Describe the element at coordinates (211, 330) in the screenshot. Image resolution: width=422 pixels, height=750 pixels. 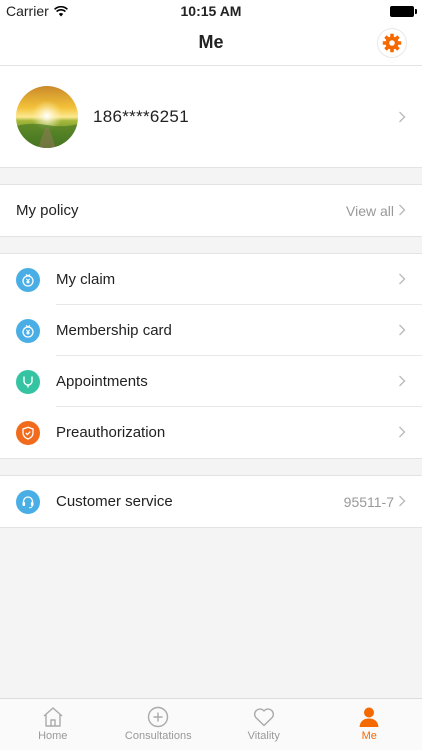
I see `membership-card-row: Membership card` at that location.